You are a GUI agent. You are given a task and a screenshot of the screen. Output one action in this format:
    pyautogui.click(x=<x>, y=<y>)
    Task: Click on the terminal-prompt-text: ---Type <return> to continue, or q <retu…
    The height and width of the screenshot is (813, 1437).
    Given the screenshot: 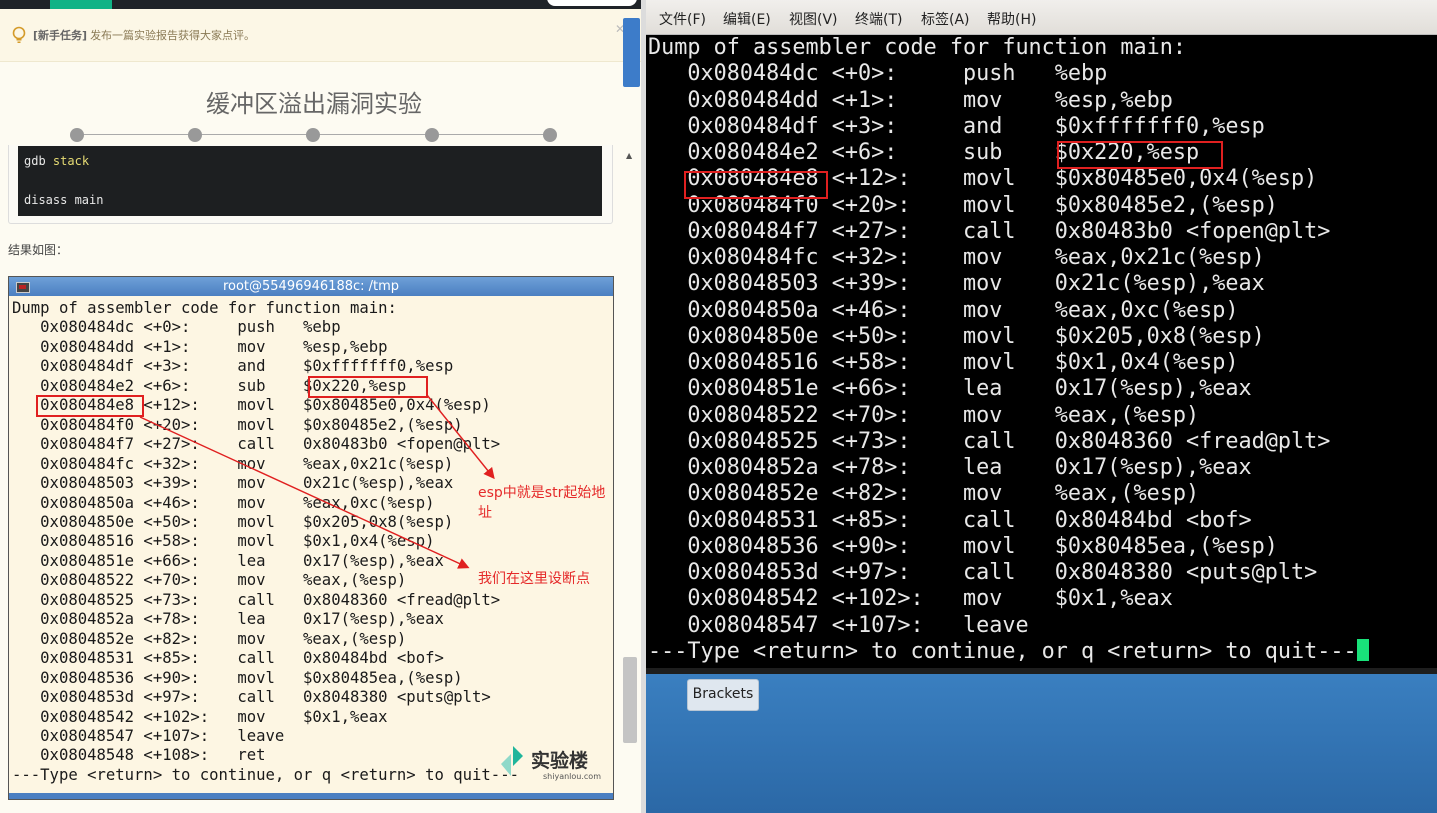 What is the action you would take?
    pyautogui.click(x=1002, y=651)
    